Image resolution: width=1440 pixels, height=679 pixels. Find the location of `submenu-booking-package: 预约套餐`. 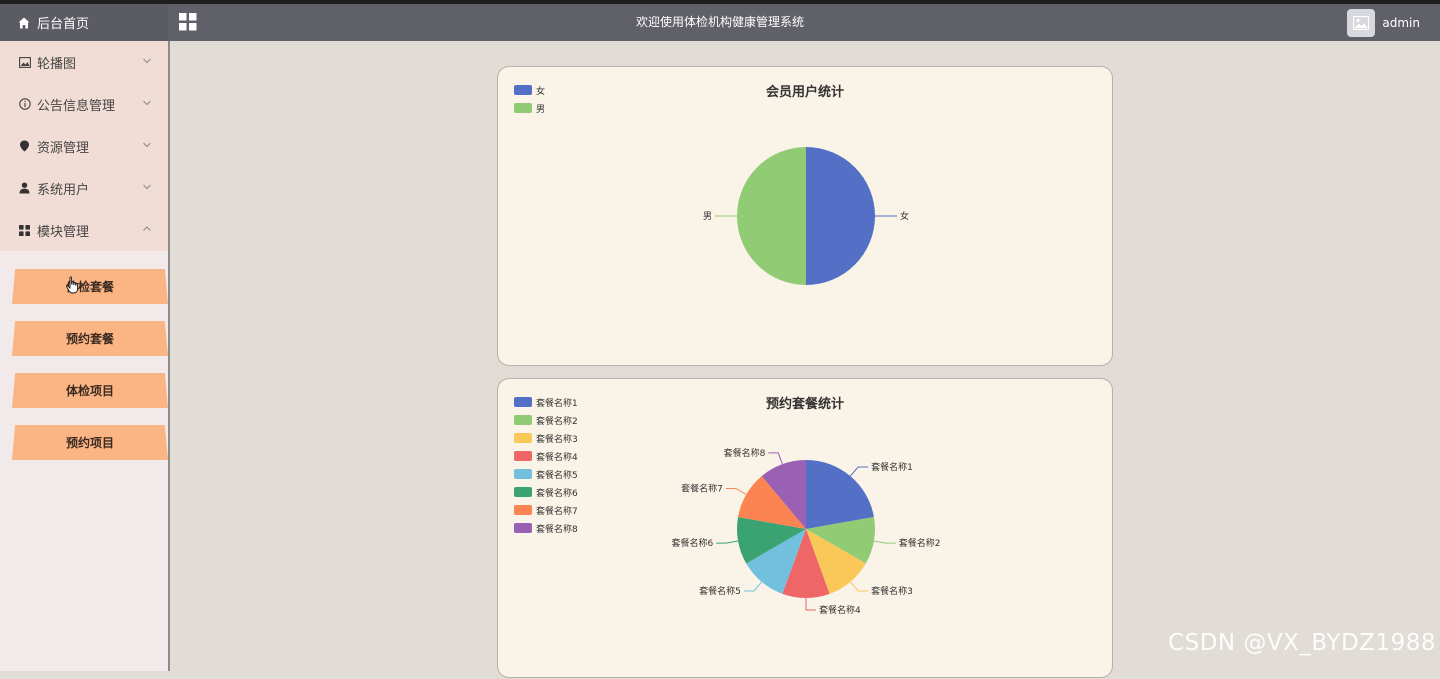

submenu-booking-package: 预约套餐 is located at coordinates (90, 338).